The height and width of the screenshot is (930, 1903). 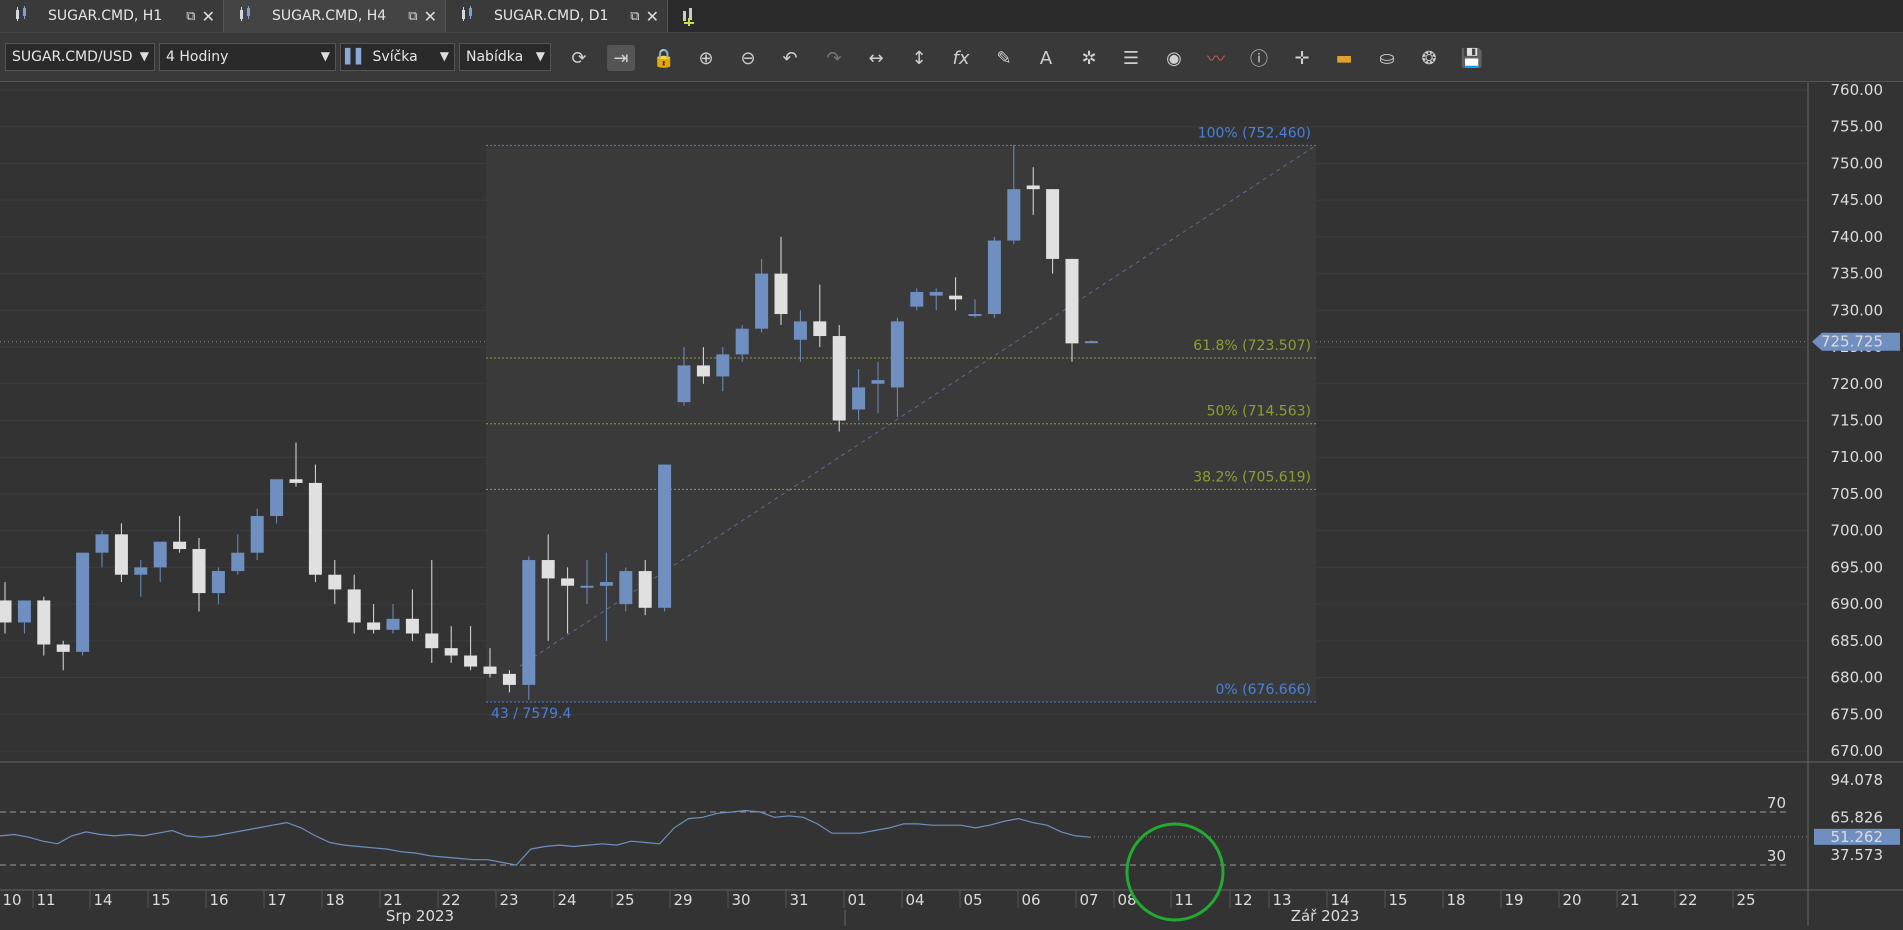 What do you see at coordinates (247, 57) in the screenshot?
I see `period-select: 4 Hodiny ▼` at bounding box center [247, 57].